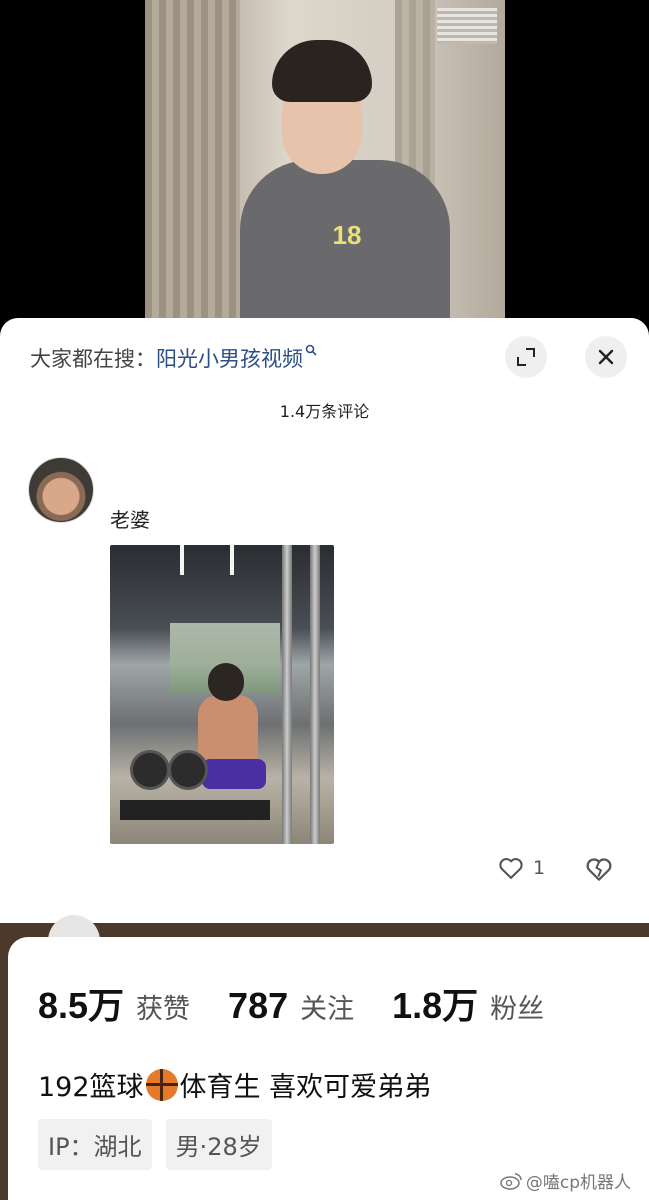  Describe the element at coordinates (291, 1006) in the screenshot. I see `stat-following: 787 关注` at that location.